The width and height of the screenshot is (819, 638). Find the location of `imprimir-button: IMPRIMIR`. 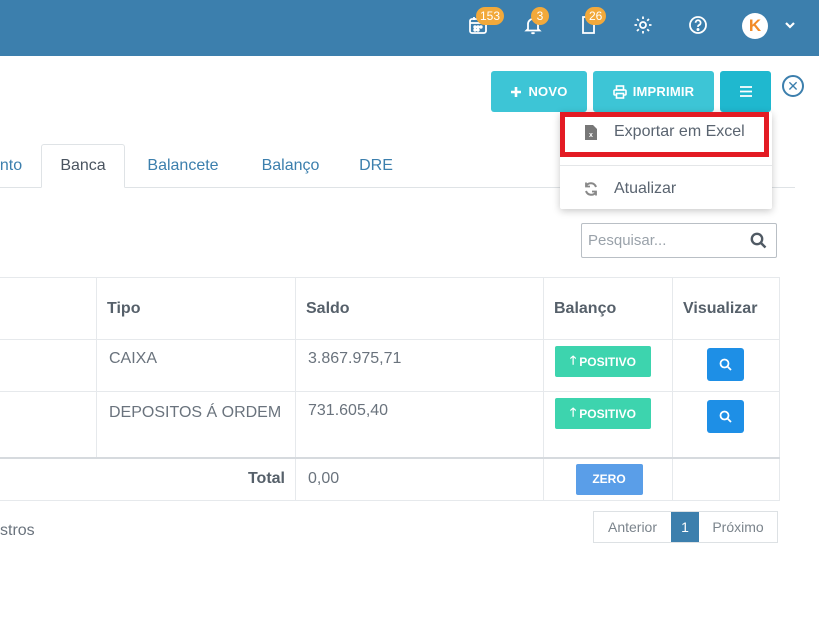

imprimir-button: IMPRIMIR is located at coordinates (653, 91).